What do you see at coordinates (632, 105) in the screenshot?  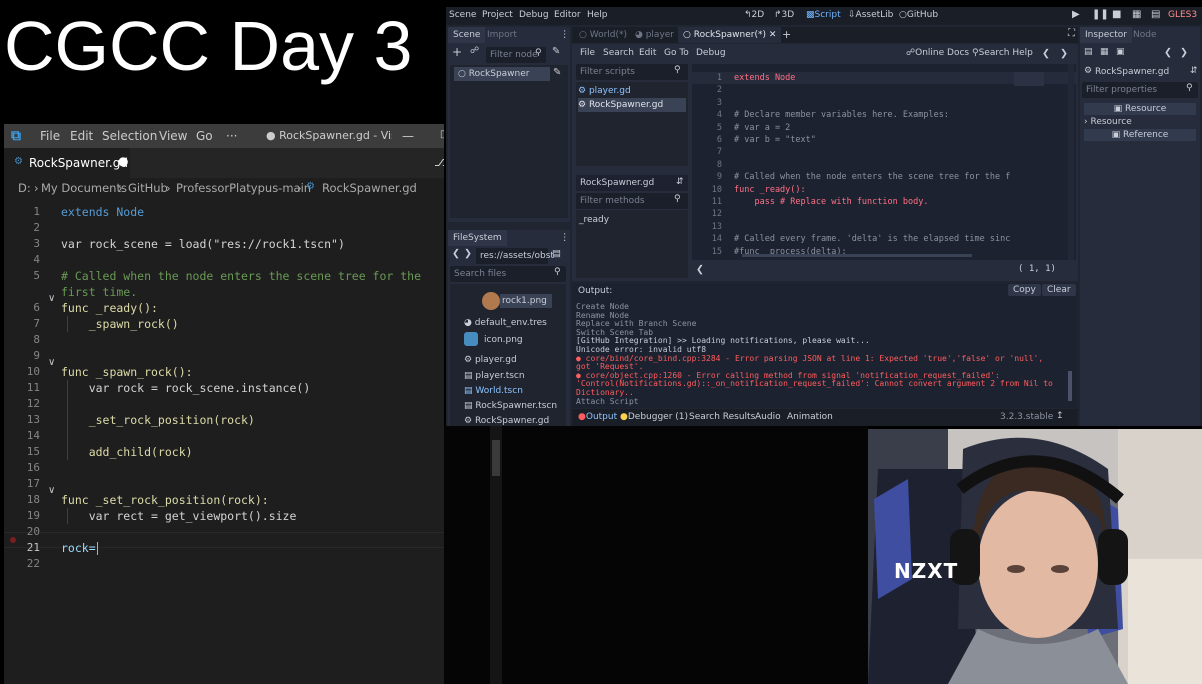 I see `script-item-rockspawner: ⚙ RockSpawner.gd` at bounding box center [632, 105].